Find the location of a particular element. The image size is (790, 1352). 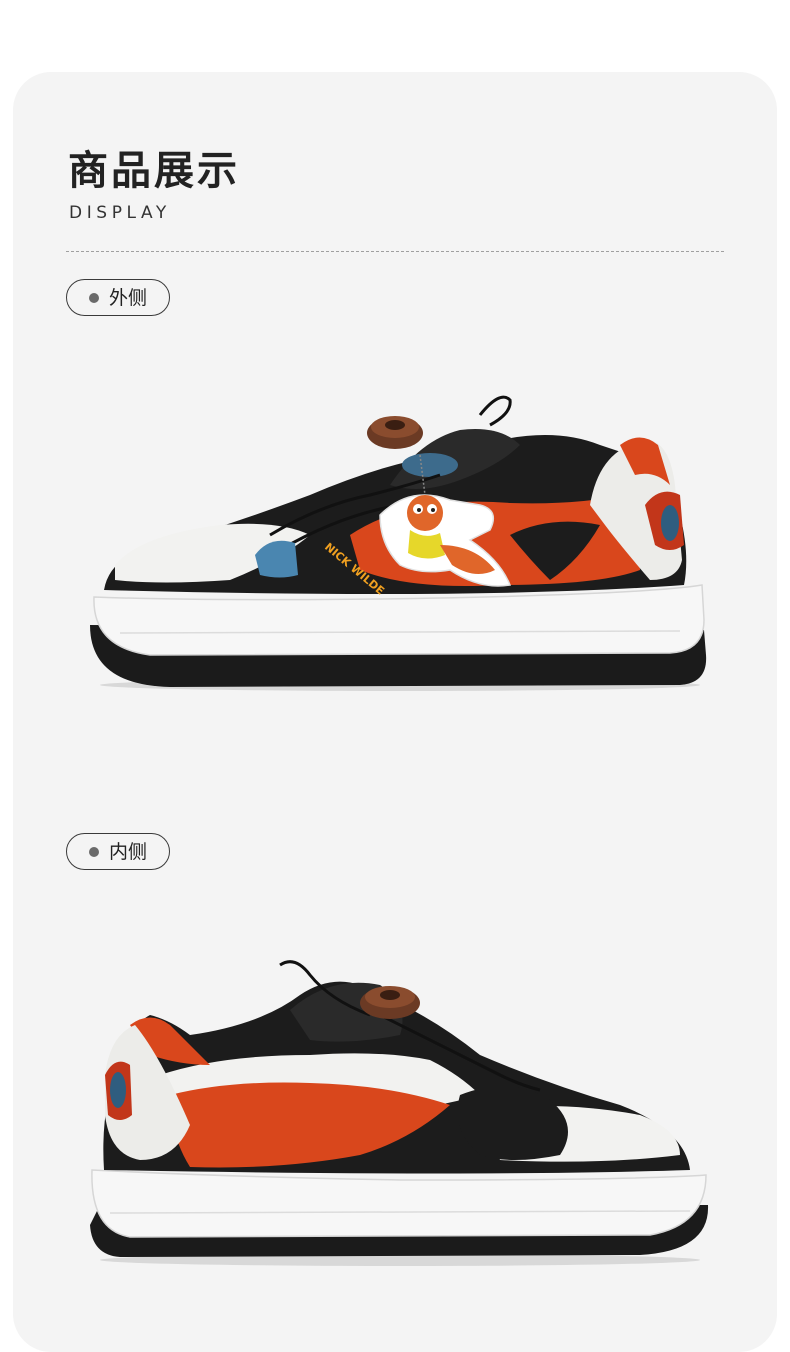

view-label-outer: 外侧 is located at coordinates (118, 297).